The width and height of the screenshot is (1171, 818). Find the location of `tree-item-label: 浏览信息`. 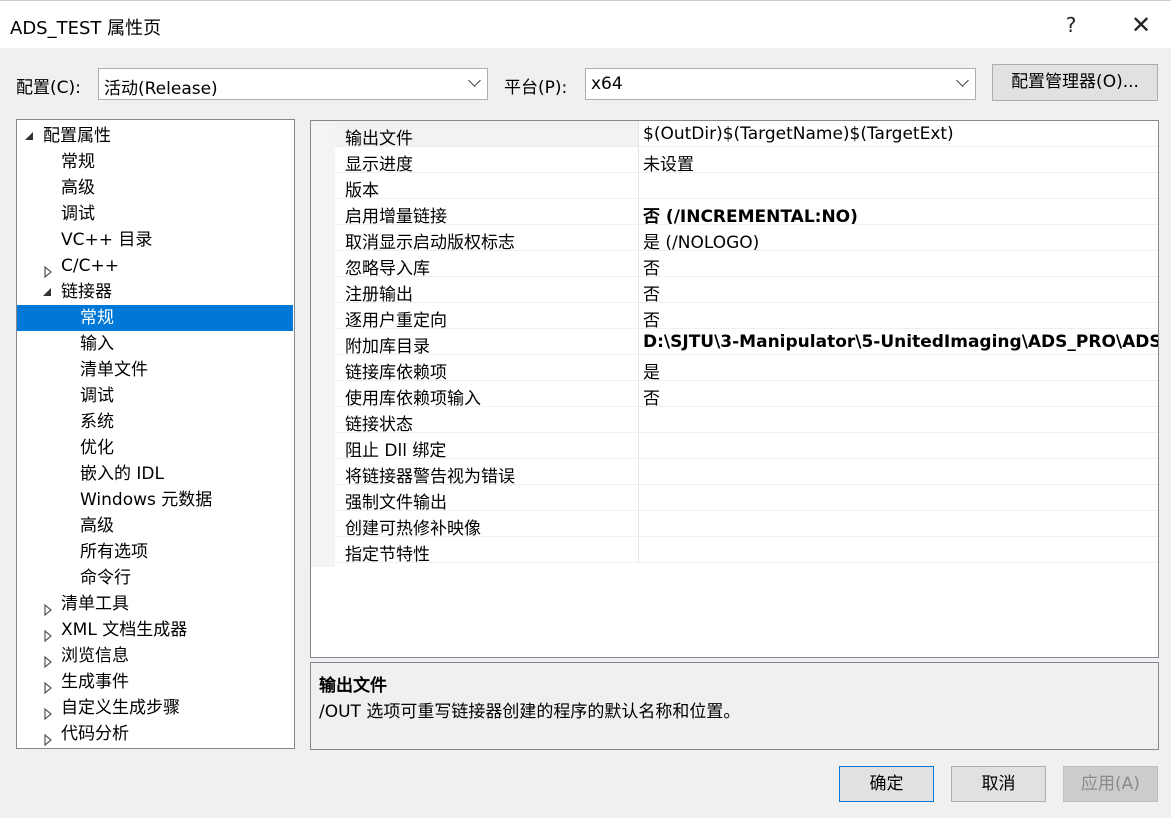

tree-item-label: 浏览信息 is located at coordinates (95, 656).